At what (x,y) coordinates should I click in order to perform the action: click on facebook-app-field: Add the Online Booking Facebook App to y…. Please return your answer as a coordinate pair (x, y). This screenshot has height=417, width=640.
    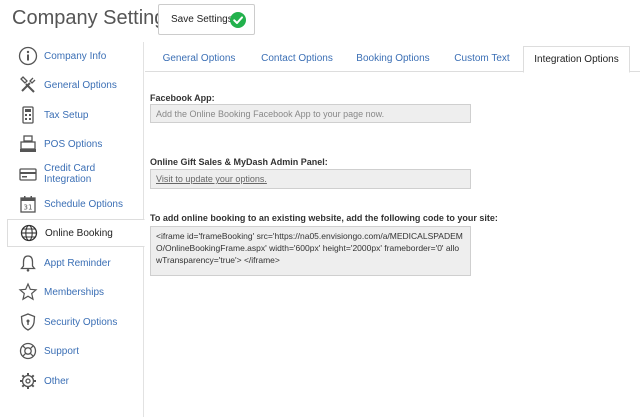
    Looking at the image, I should click on (310, 113).